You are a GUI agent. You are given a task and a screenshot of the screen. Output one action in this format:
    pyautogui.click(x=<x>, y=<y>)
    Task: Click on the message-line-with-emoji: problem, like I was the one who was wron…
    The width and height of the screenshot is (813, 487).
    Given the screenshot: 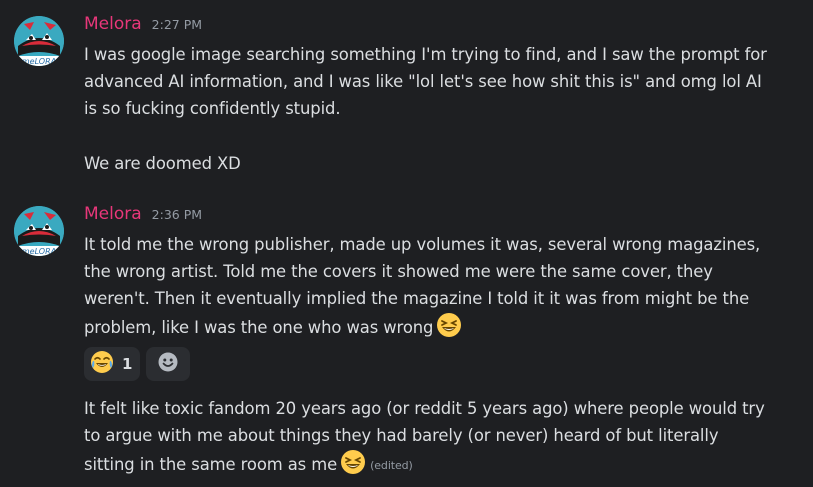 What is the action you would take?
    pyautogui.click(x=440, y=329)
    